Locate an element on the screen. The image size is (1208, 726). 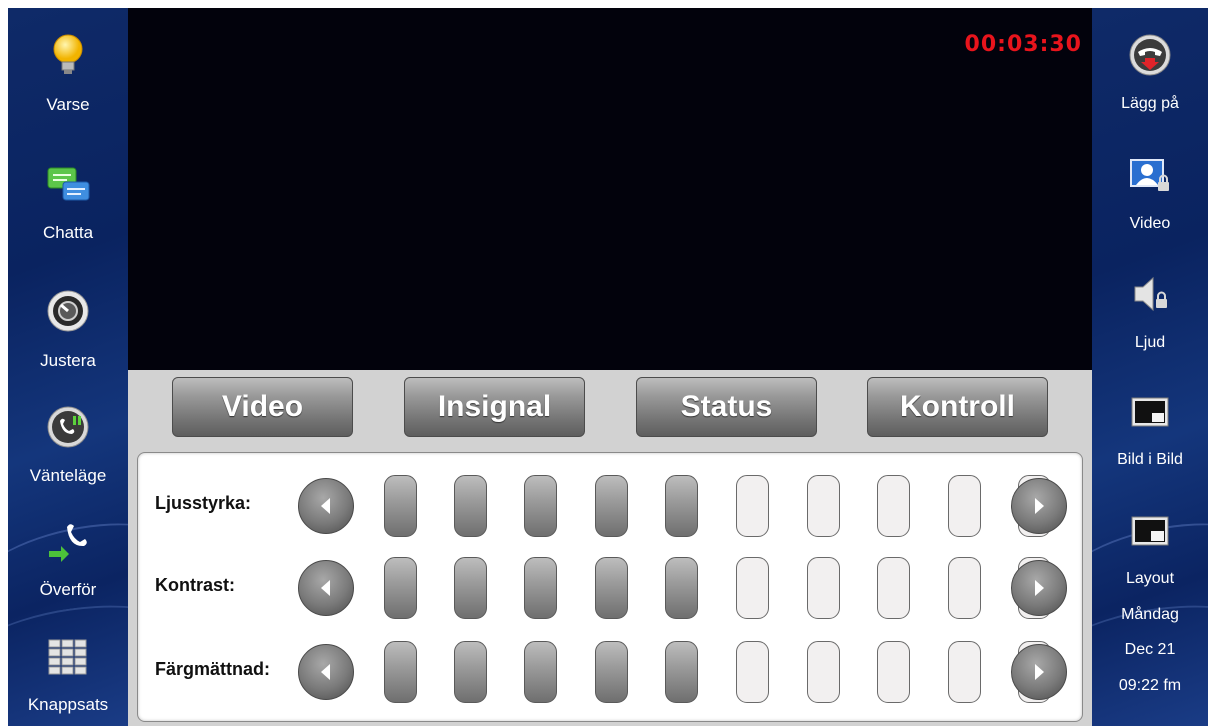
lagg-pa-label: Lägg på is located at coordinates (1150, 103).